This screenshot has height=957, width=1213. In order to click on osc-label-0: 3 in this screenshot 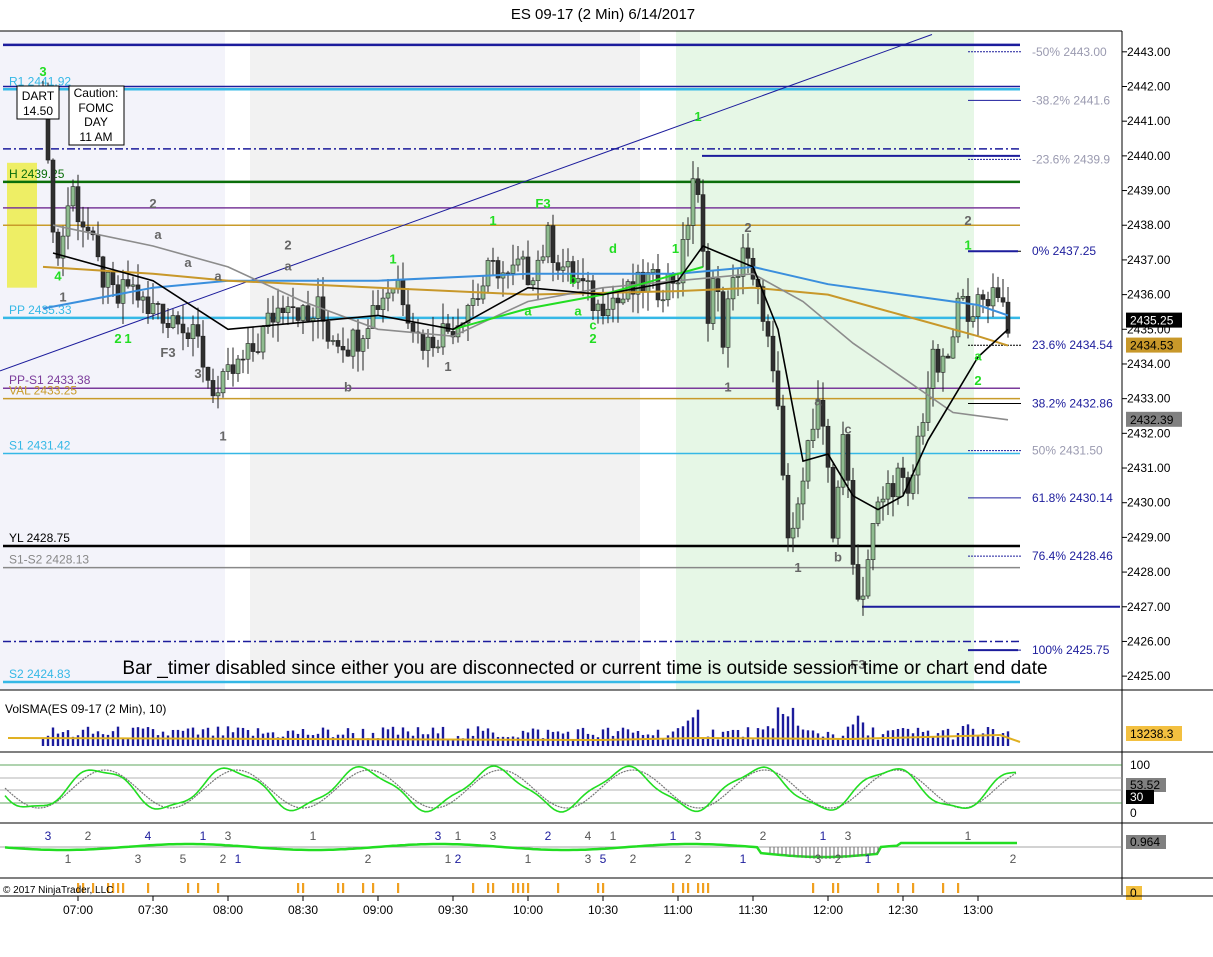, I will do `click(48, 836)`.